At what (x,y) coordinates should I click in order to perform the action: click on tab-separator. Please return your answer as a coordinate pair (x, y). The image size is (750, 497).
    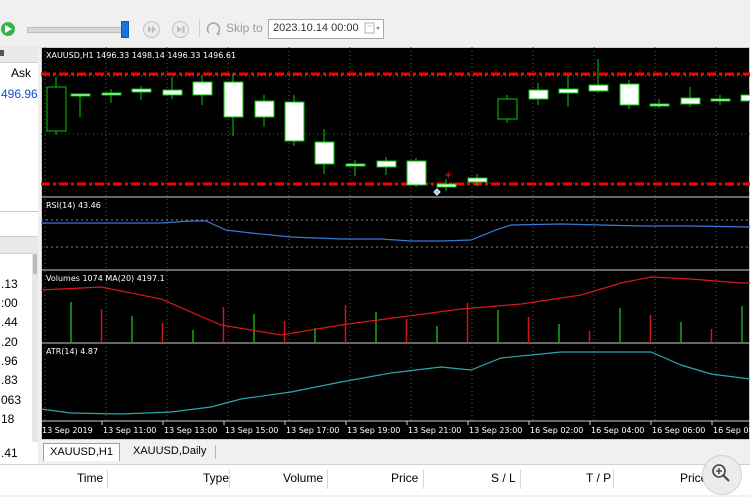
    Looking at the image, I should click on (215, 452).